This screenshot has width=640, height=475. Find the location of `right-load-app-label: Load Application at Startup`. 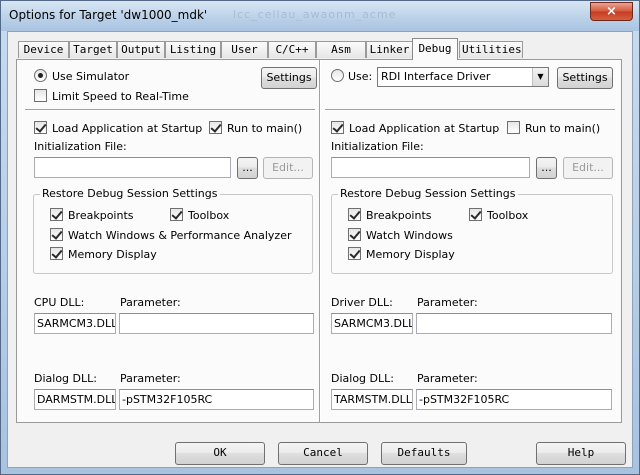

right-load-app-label: Load Application at Startup is located at coordinates (424, 128).